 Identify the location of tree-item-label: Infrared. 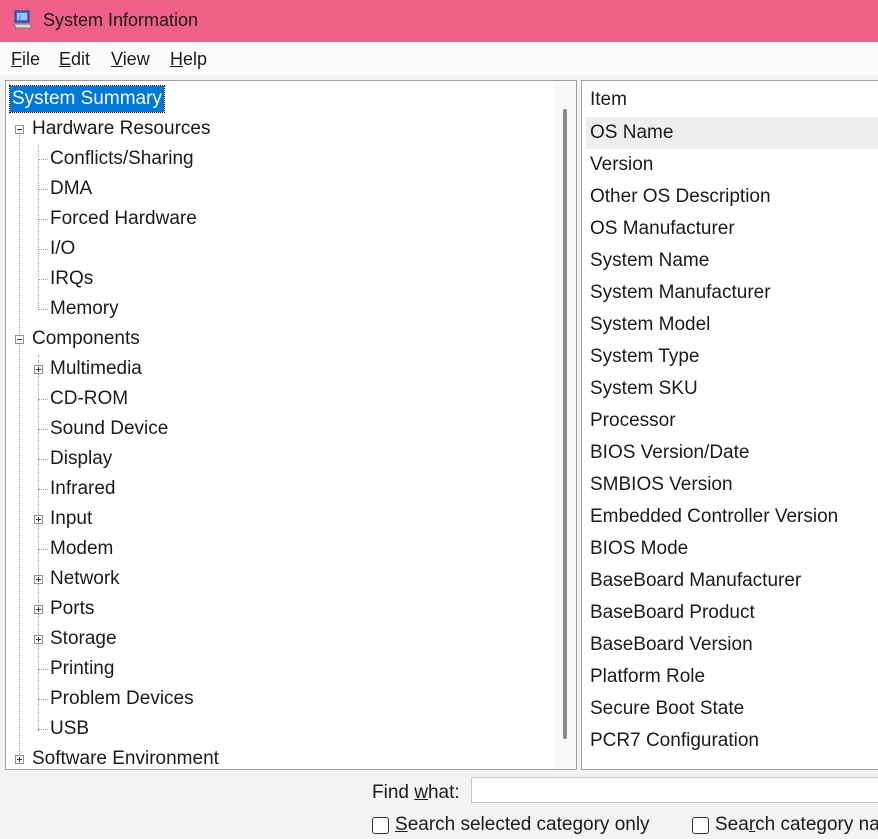
(83, 488).